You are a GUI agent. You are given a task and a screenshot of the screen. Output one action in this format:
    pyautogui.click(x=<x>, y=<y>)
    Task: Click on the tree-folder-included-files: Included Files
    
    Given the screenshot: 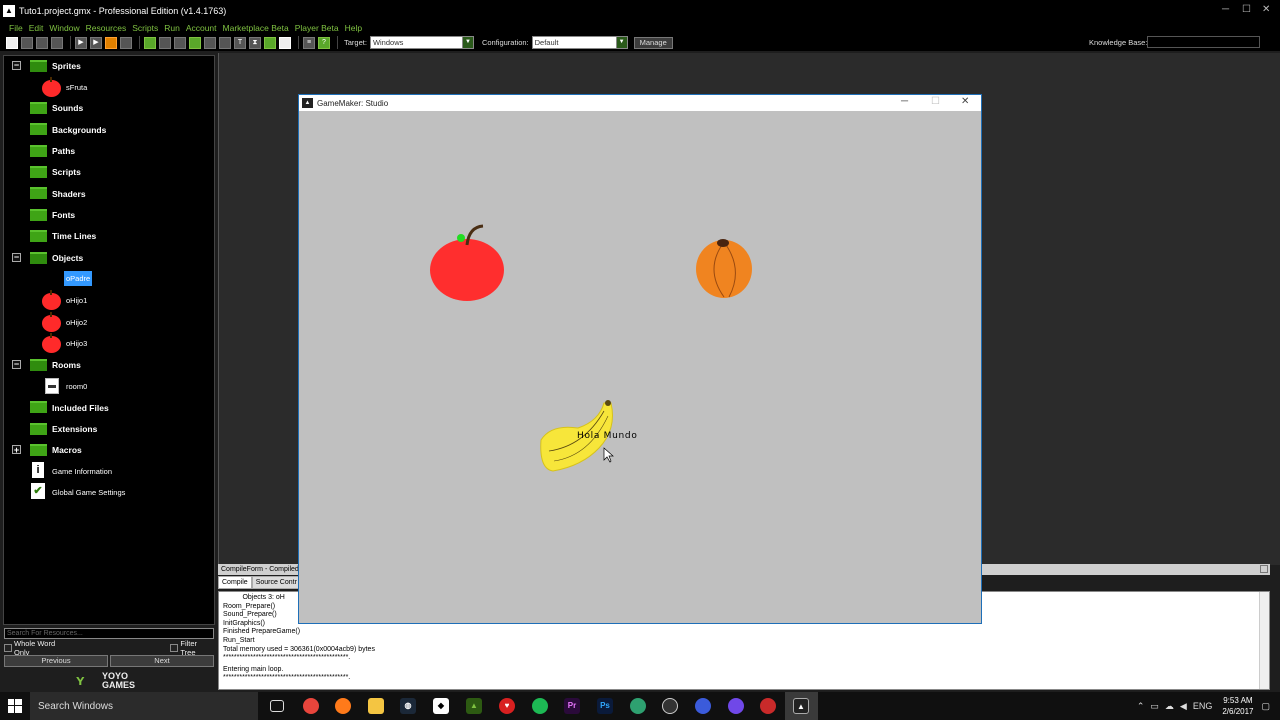 What is the action you would take?
    pyautogui.click(x=80, y=408)
    